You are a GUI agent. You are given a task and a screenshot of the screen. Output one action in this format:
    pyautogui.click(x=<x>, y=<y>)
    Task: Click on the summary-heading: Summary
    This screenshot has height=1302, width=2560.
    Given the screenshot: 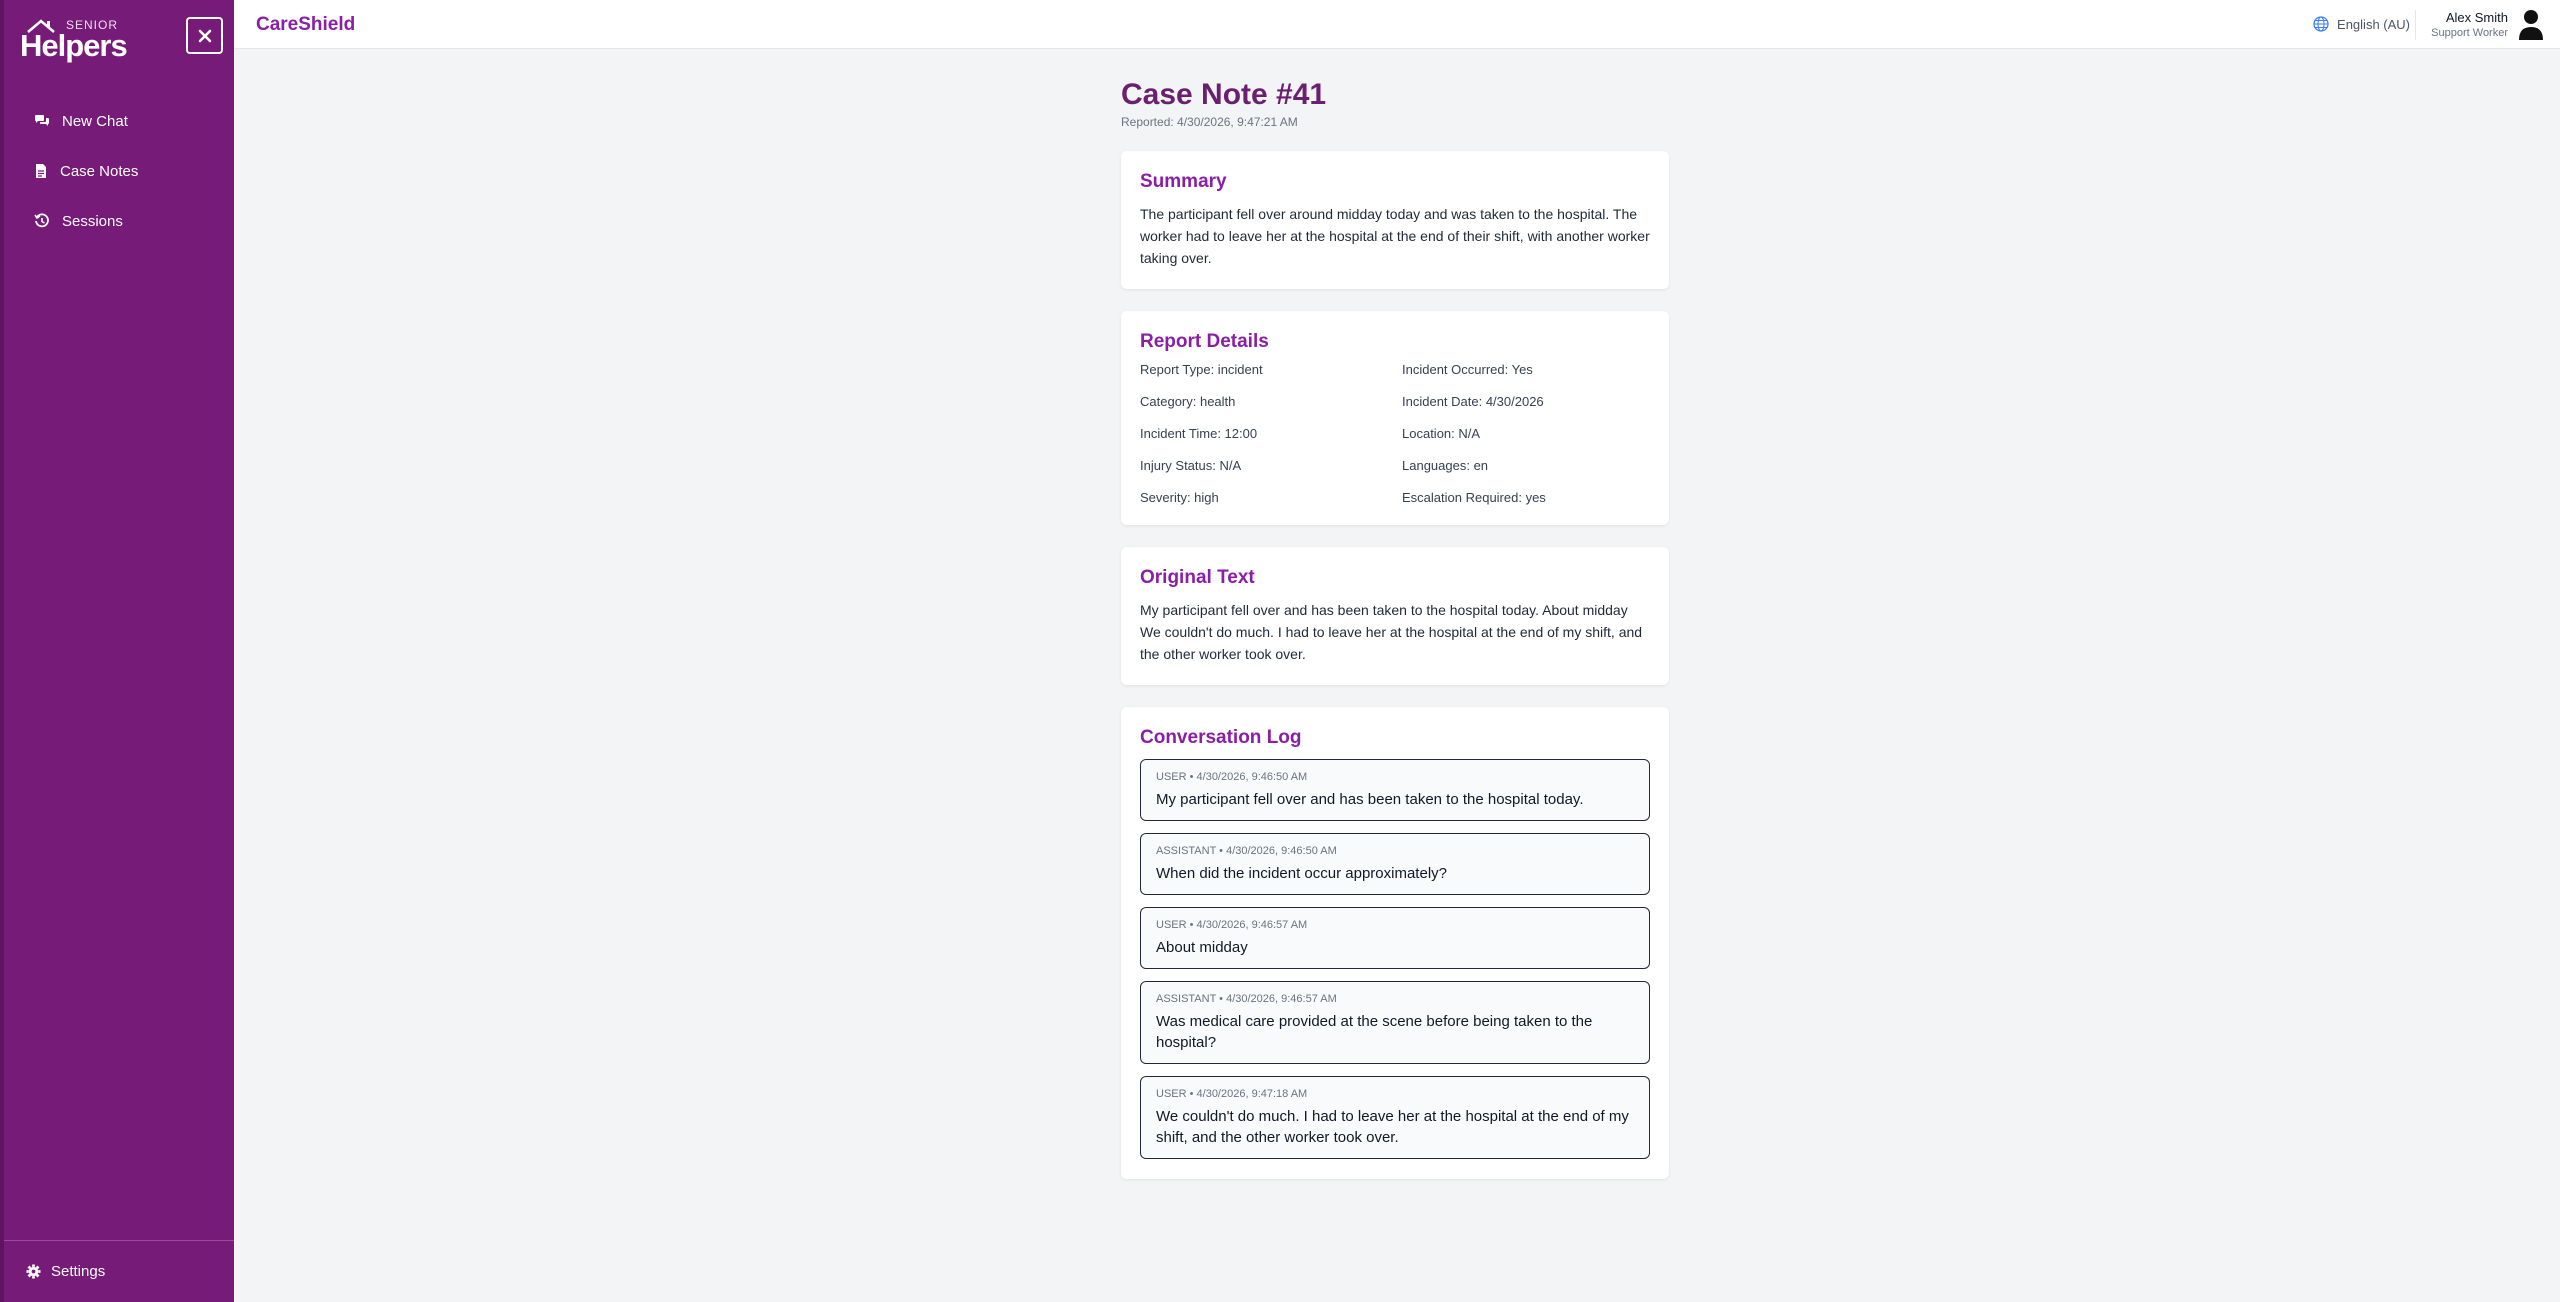 What is the action you would take?
    pyautogui.click(x=1183, y=181)
    